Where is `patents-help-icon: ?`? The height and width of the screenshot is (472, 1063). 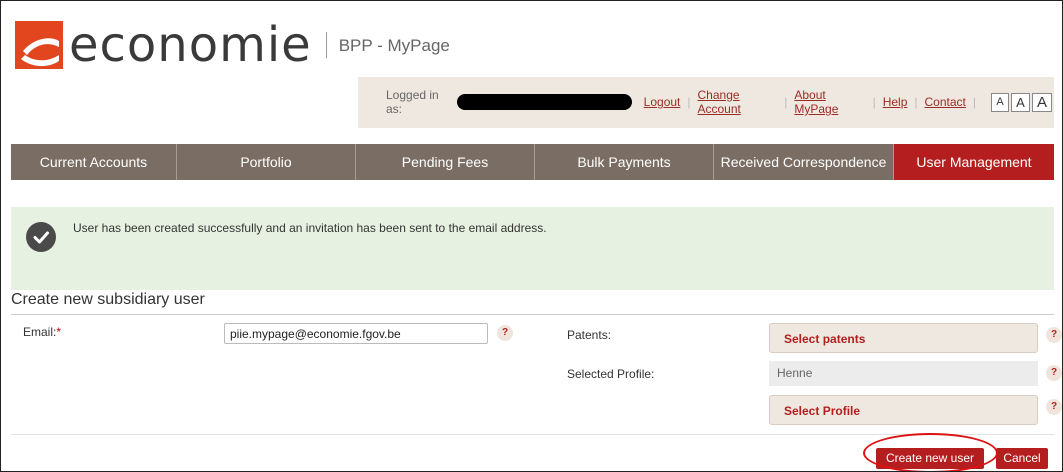 patents-help-icon: ? is located at coordinates (1054, 335).